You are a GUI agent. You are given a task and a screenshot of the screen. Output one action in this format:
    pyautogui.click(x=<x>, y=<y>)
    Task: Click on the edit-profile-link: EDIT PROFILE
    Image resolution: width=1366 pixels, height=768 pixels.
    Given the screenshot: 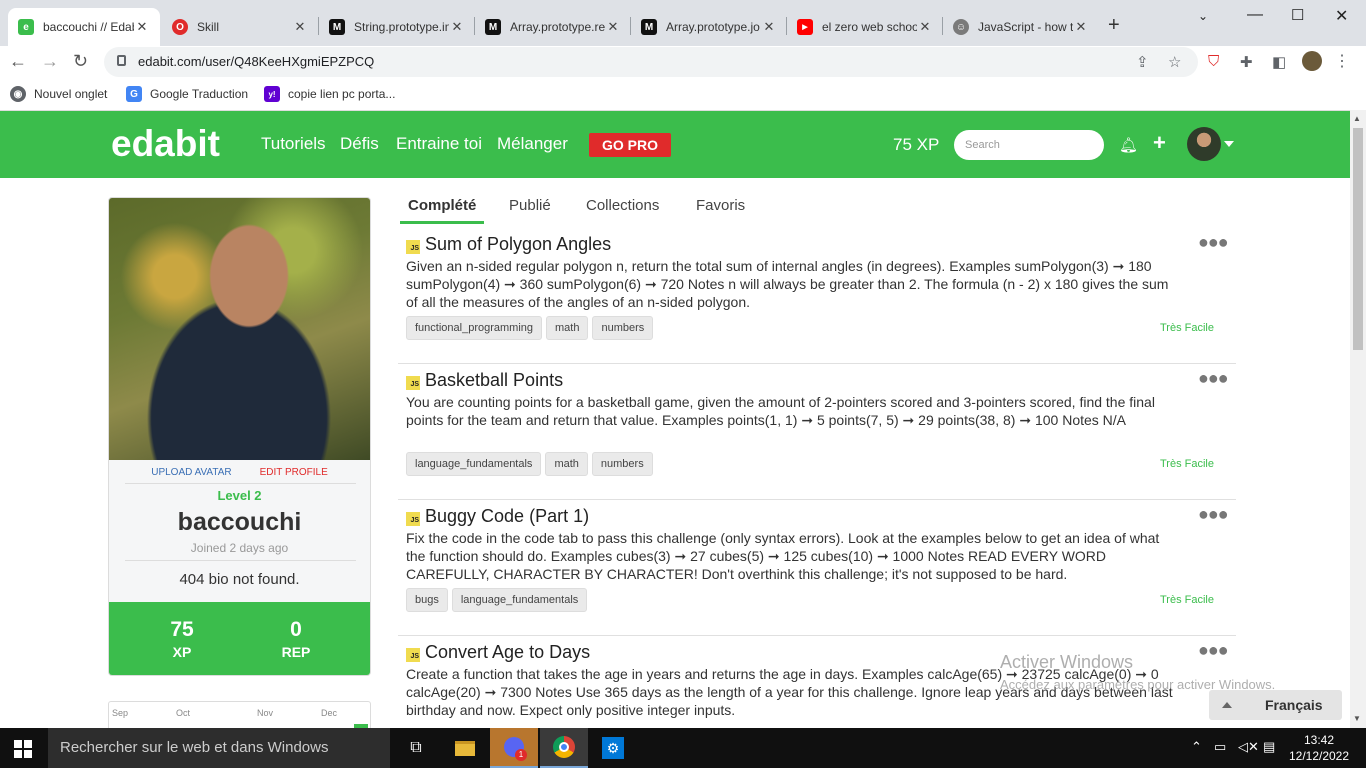 What is the action you would take?
    pyautogui.click(x=294, y=472)
    